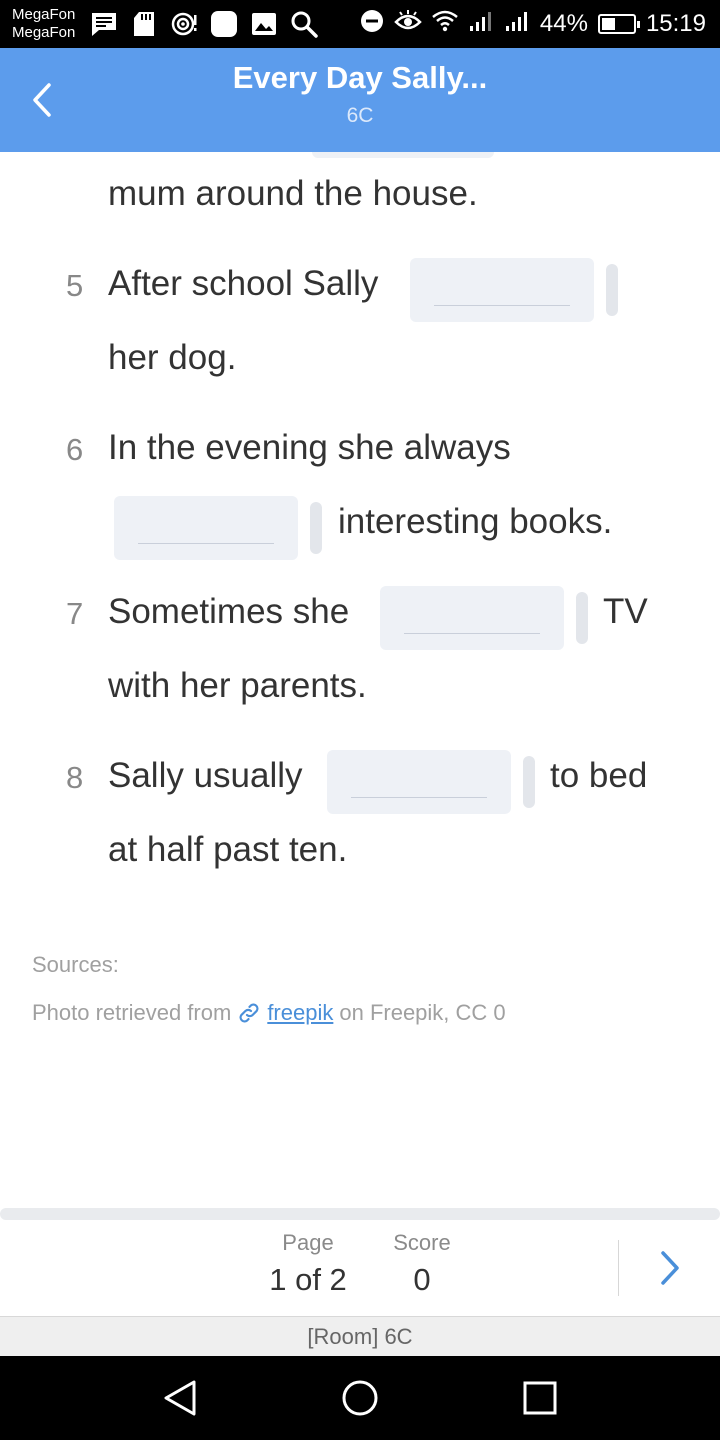  Describe the element at coordinates (422, 1012) in the screenshot. I see `attribution-suffix: on Freepik, CC 0` at that location.